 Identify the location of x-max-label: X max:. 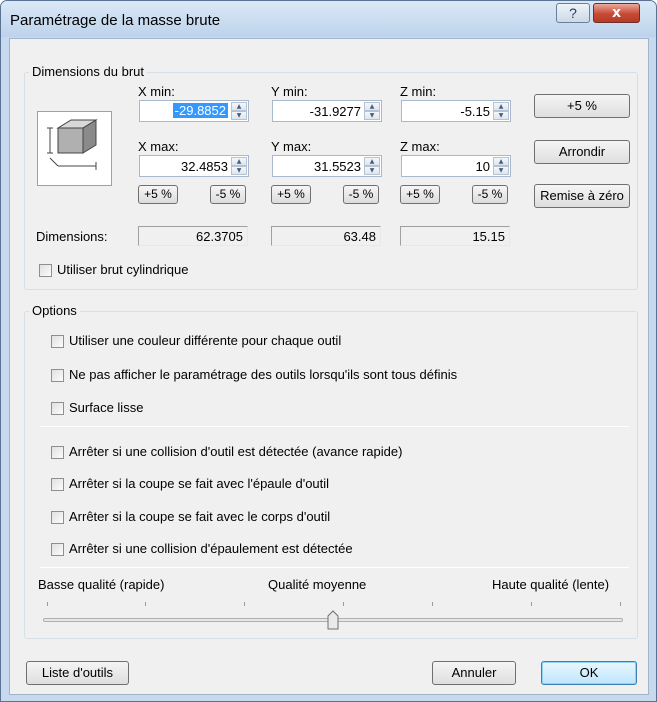
(158, 146).